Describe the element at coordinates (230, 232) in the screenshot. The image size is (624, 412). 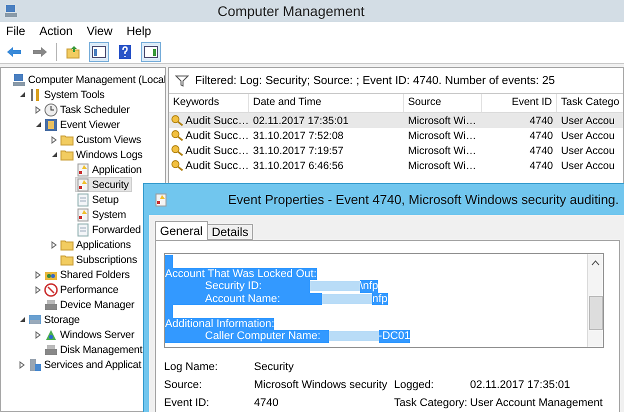
I see `tab: Details` at that location.